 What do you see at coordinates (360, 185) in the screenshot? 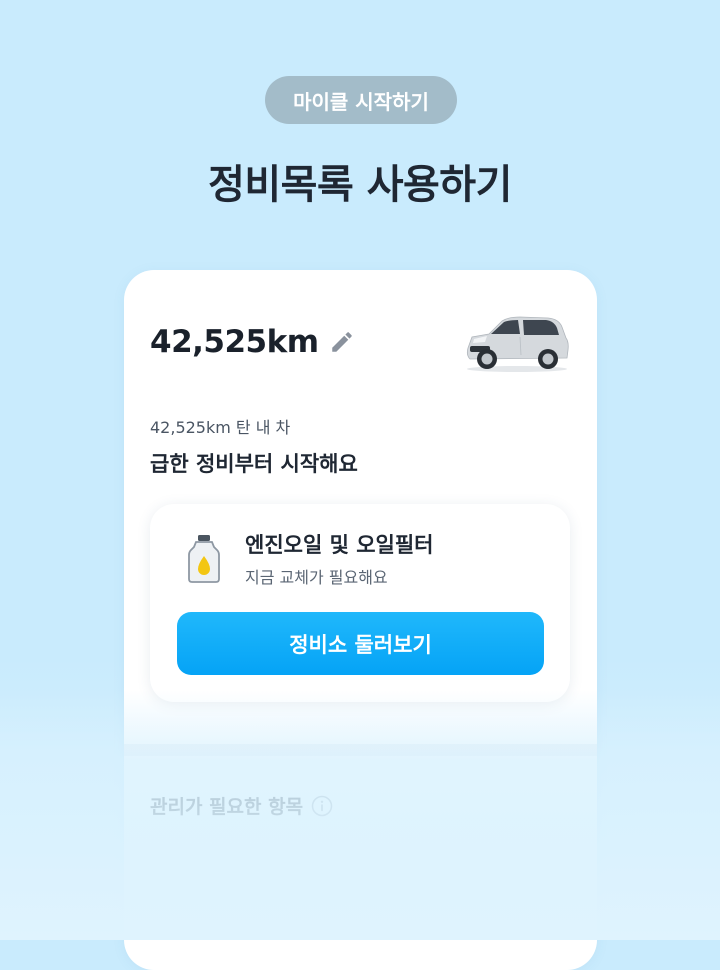
I see `page-headline: 정비목록 사용하기` at bounding box center [360, 185].